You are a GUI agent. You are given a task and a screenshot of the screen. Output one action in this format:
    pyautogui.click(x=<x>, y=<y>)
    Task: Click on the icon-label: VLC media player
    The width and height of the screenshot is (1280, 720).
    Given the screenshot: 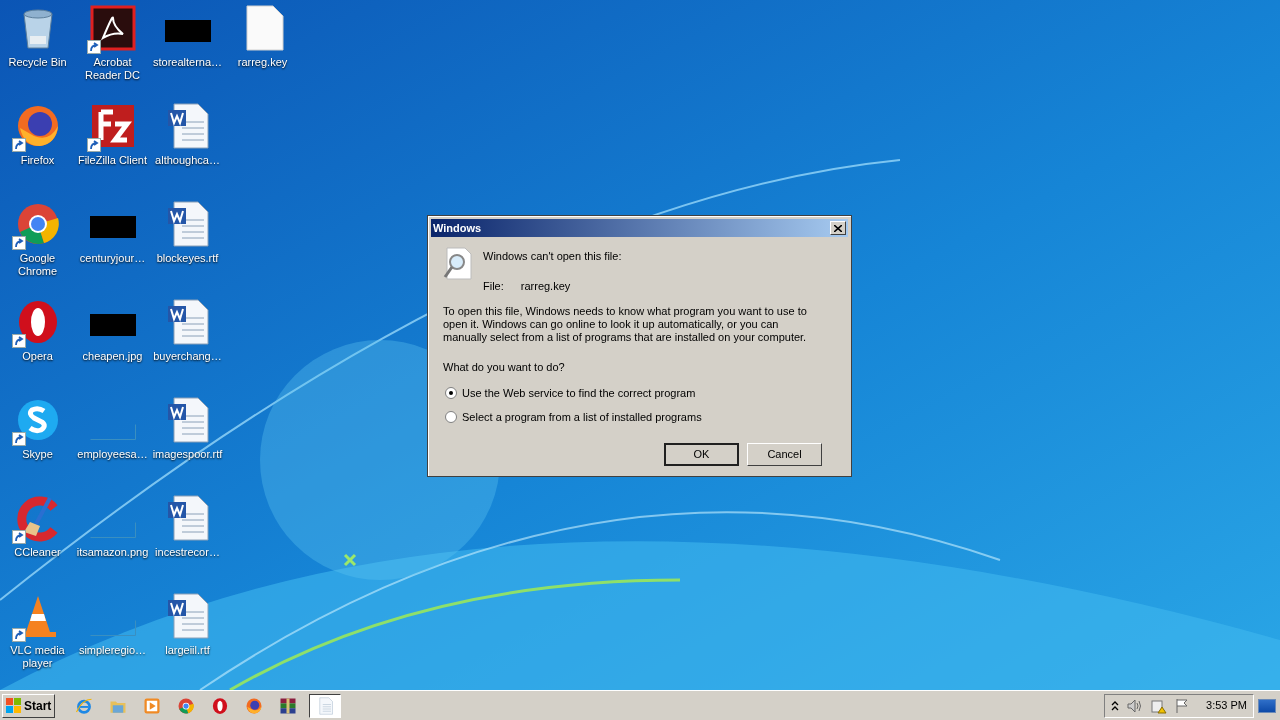 What is the action you would take?
    pyautogui.click(x=37, y=657)
    